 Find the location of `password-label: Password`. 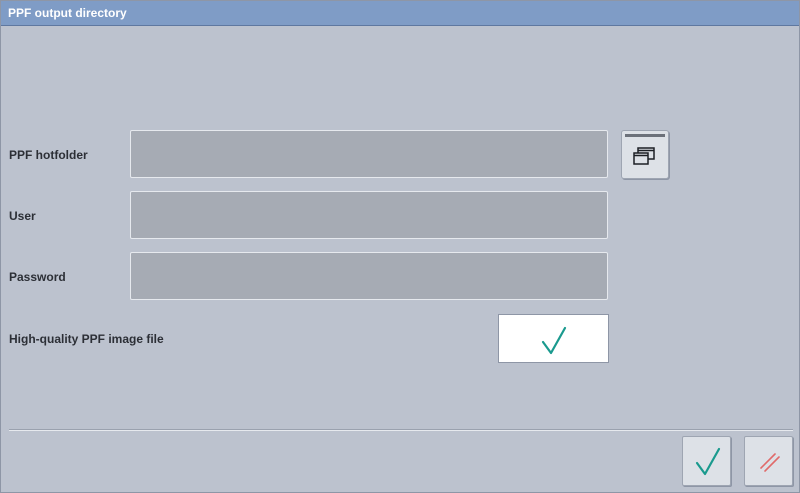

password-label: Password is located at coordinates (37, 277).